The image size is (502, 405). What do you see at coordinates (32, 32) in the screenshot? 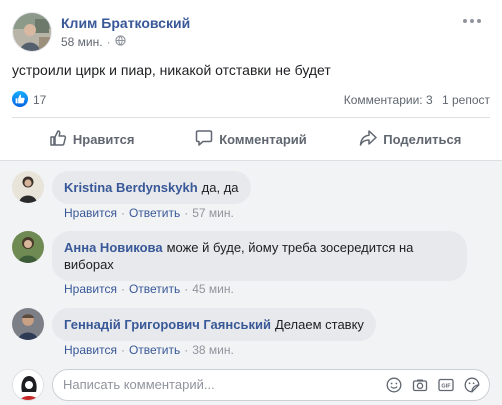
I see `author-avatar` at bounding box center [32, 32].